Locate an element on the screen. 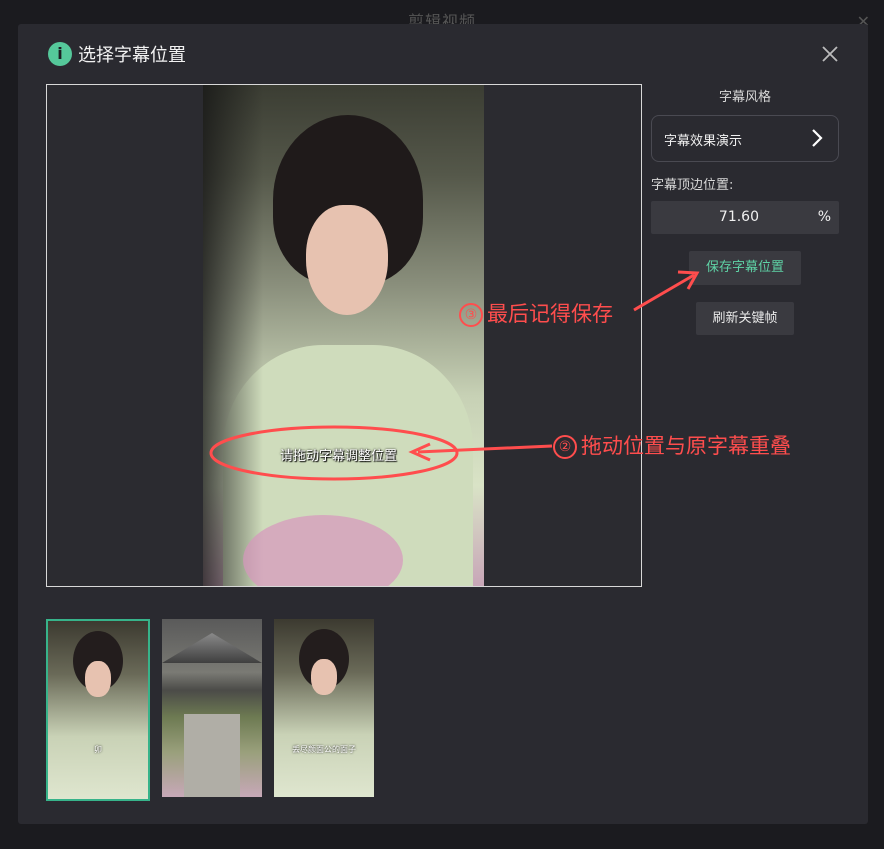 The image size is (884, 849). annotation-step3: ③ 最后记得保存 is located at coordinates (536, 313).